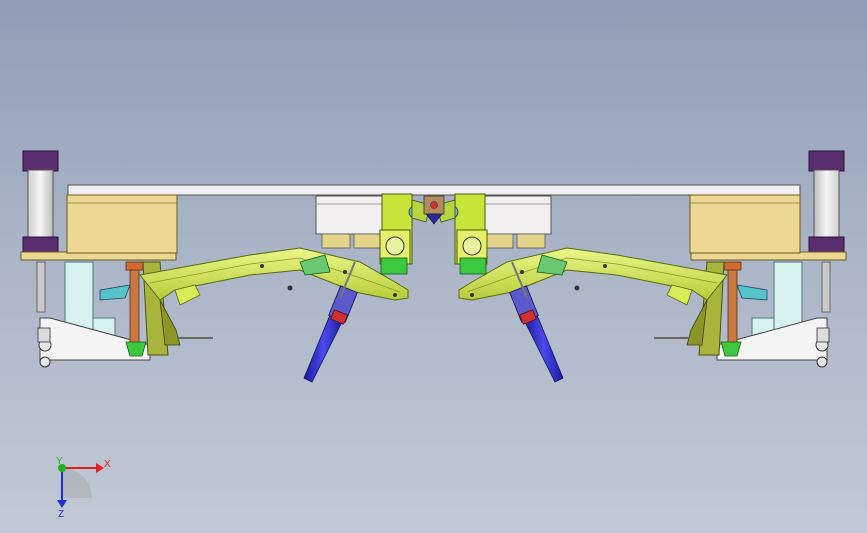 Image resolution: width=867 pixels, height=533 pixels. I want to click on y-axis-label: Y, so click(59, 461).